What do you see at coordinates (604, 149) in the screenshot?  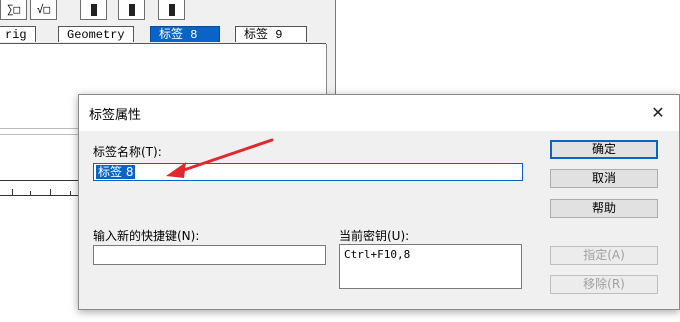 I see `ok-button: 确定` at bounding box center [604, 149].